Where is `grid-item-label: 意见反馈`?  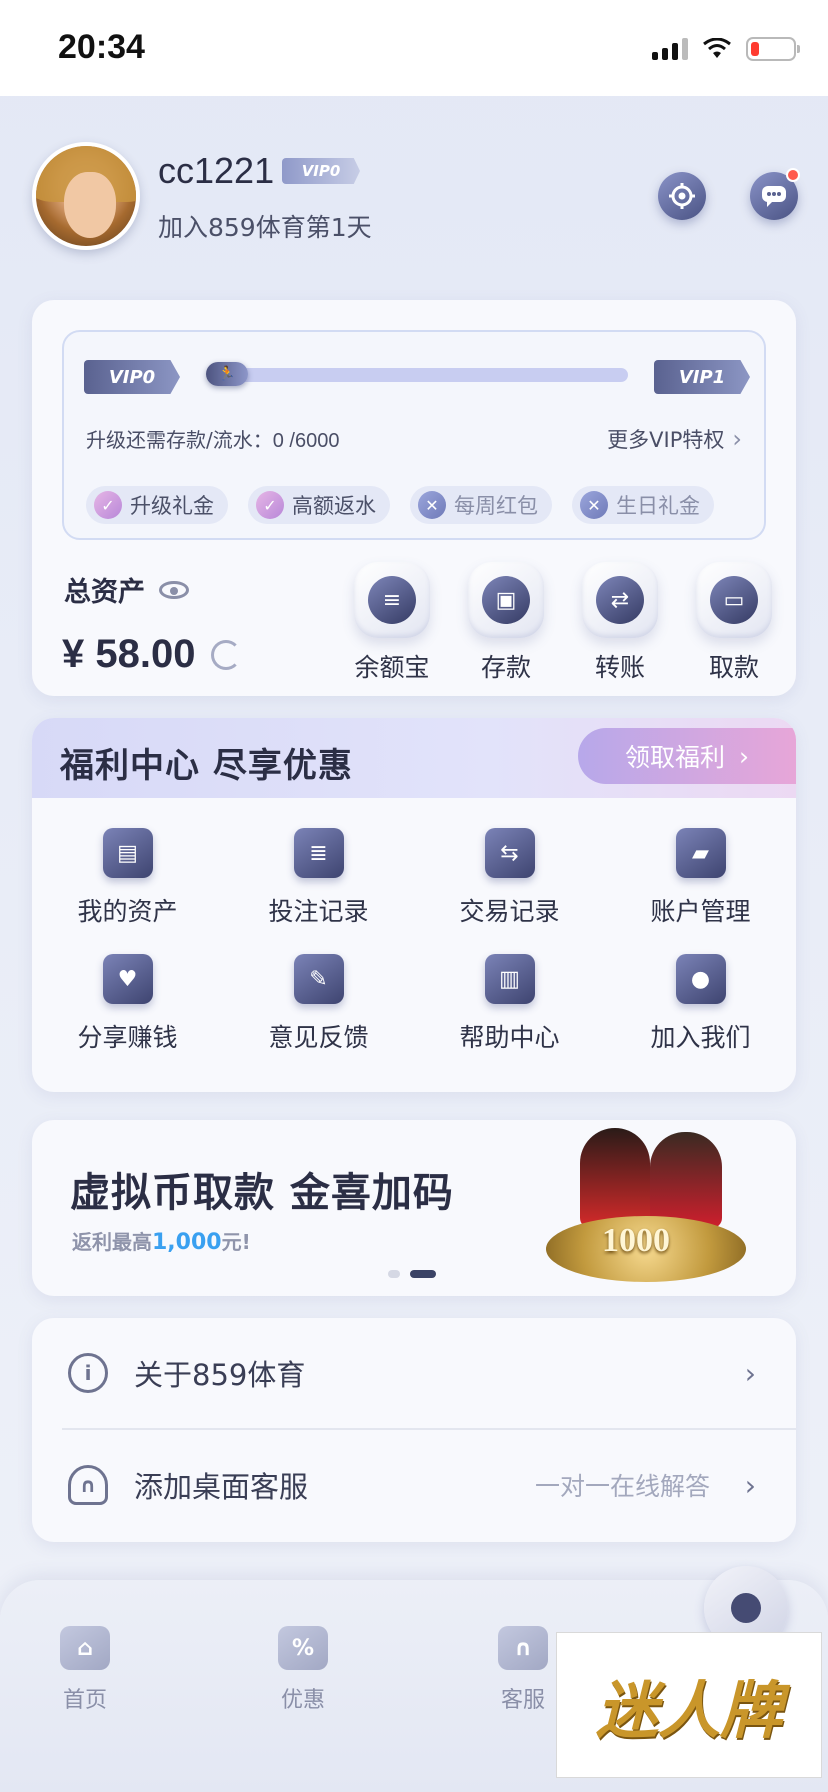
grid-item-label: 意见反馈 is located at coordinates (318, 1037).